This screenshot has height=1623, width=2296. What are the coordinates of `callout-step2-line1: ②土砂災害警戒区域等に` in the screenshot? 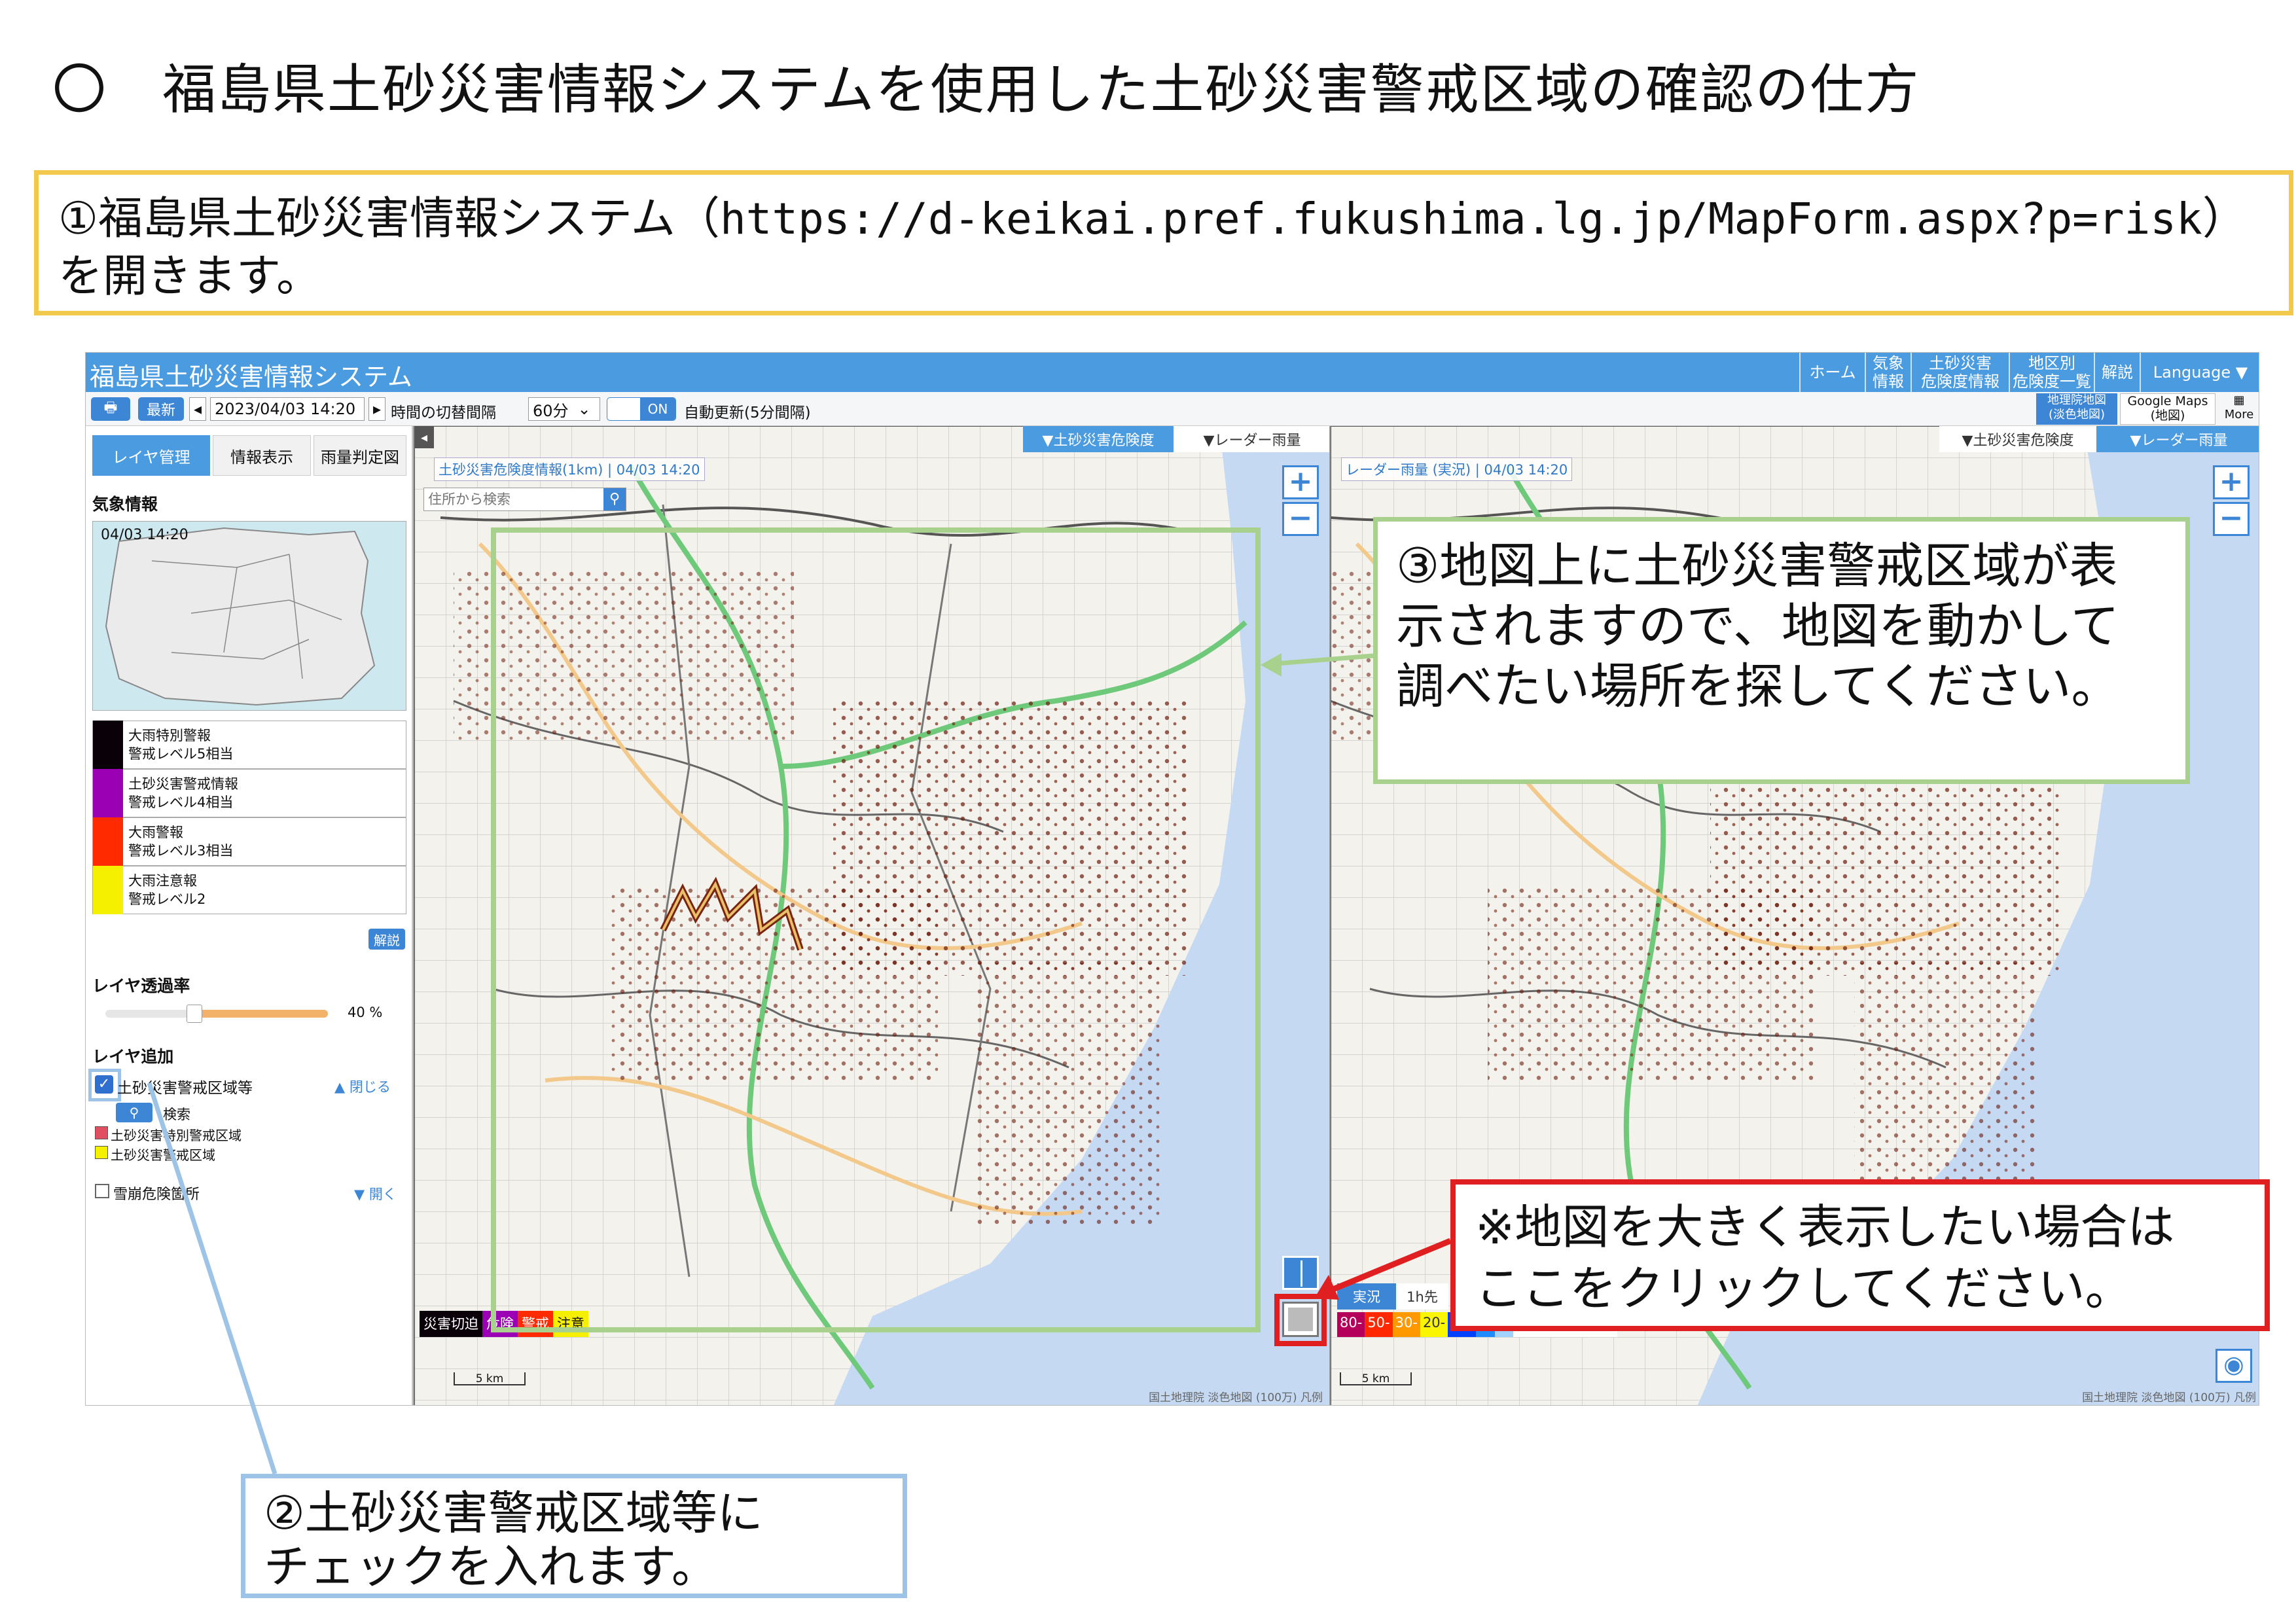 It's located at (513, 1513).